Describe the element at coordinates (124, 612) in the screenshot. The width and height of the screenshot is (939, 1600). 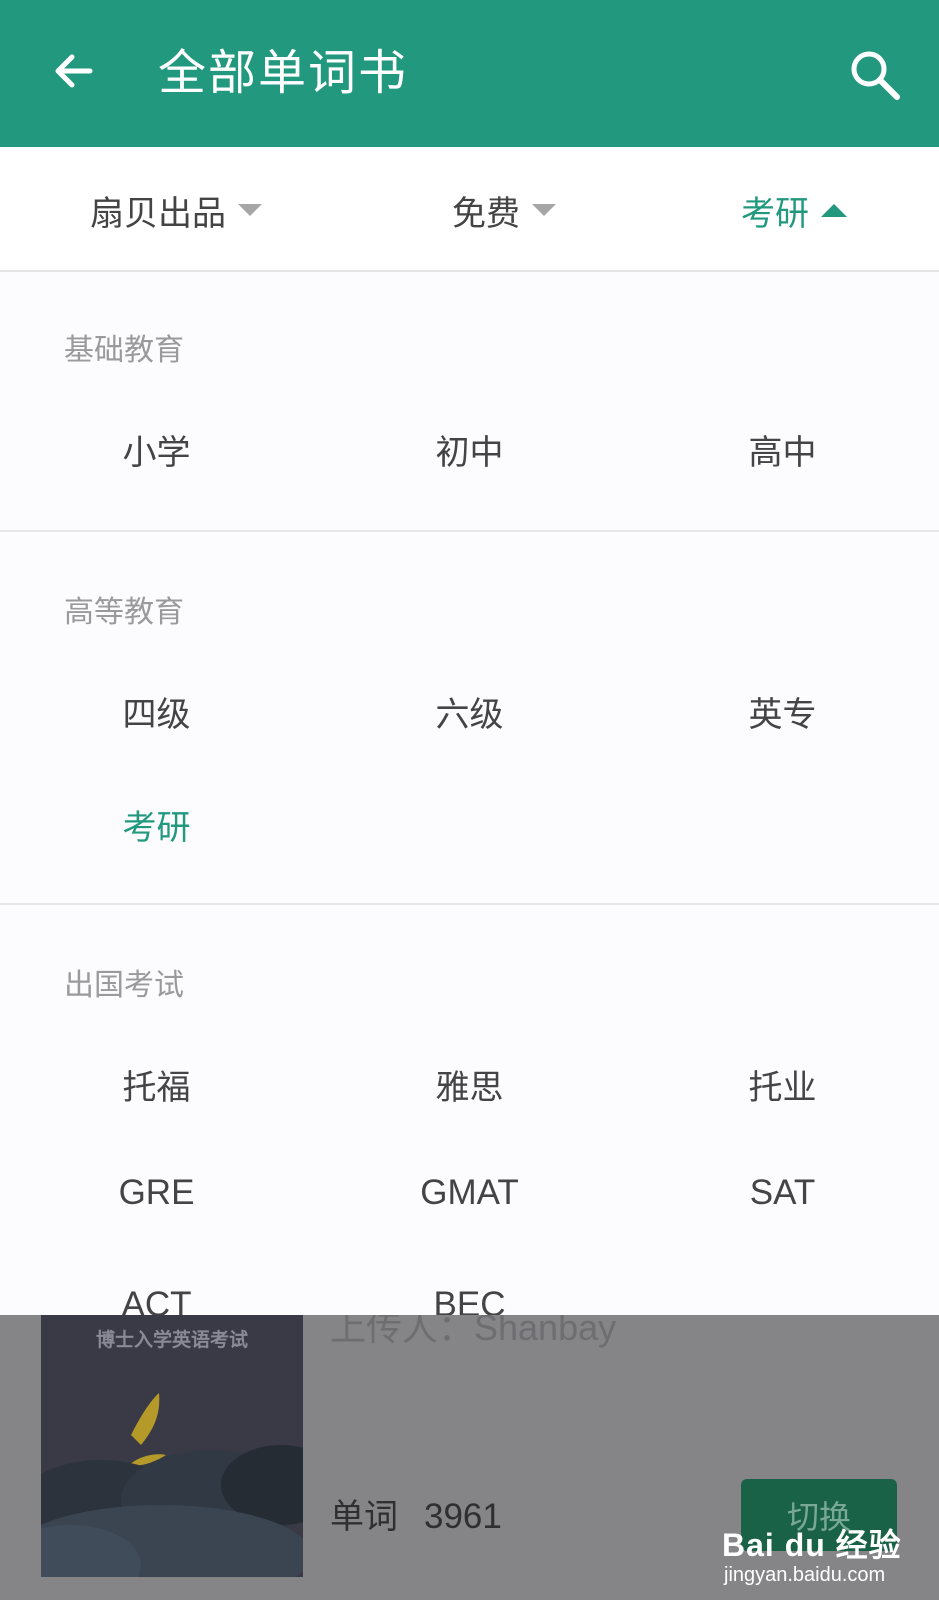
I see `section-title: 高等教育` at that location.